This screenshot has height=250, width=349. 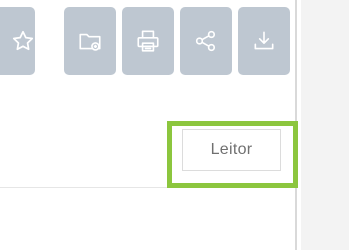 I want to click on star-outline-icon, so click(x=23, y=41).